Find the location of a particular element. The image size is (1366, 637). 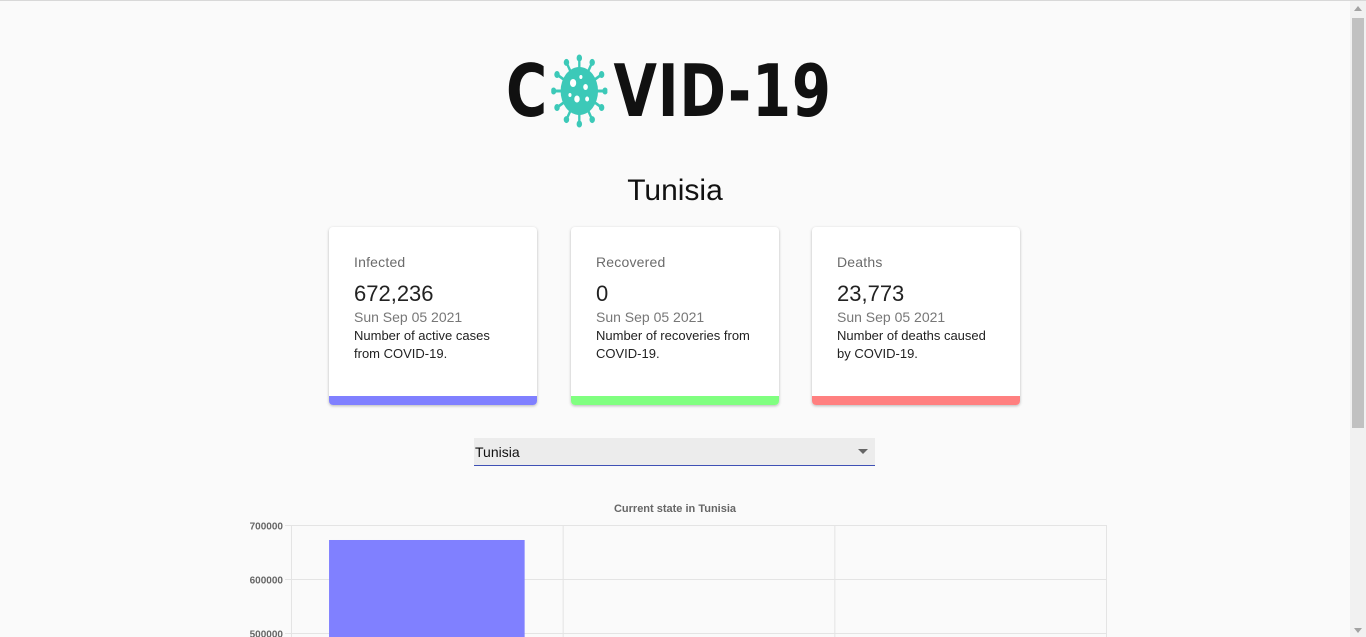

dropdown-arrow-icon is located at coordinates (863, 451).